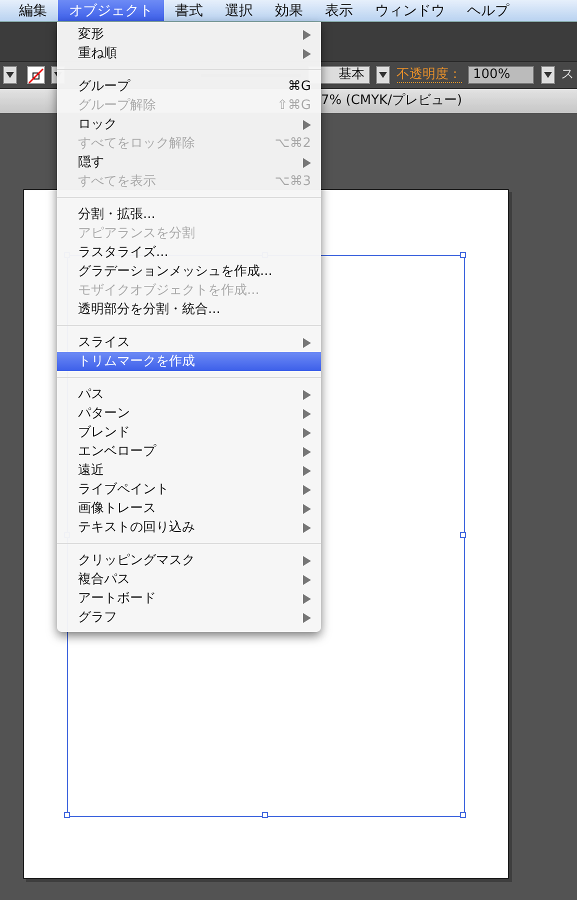 This screenshot has height=900, width=577. Describe the element at coordinates (294, 106) in the screenshot. I see `shortcut-text: ⇧⌘G` at that location.